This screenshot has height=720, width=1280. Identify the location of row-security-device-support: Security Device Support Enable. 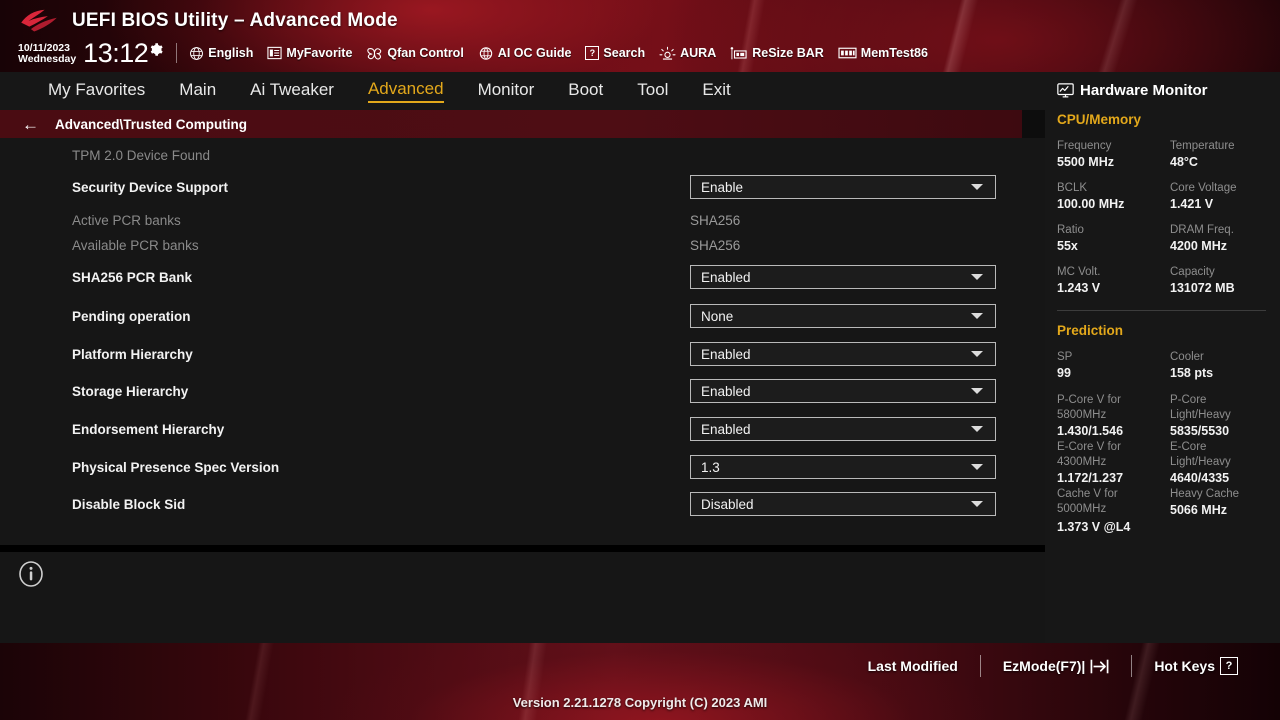
(522, 187).